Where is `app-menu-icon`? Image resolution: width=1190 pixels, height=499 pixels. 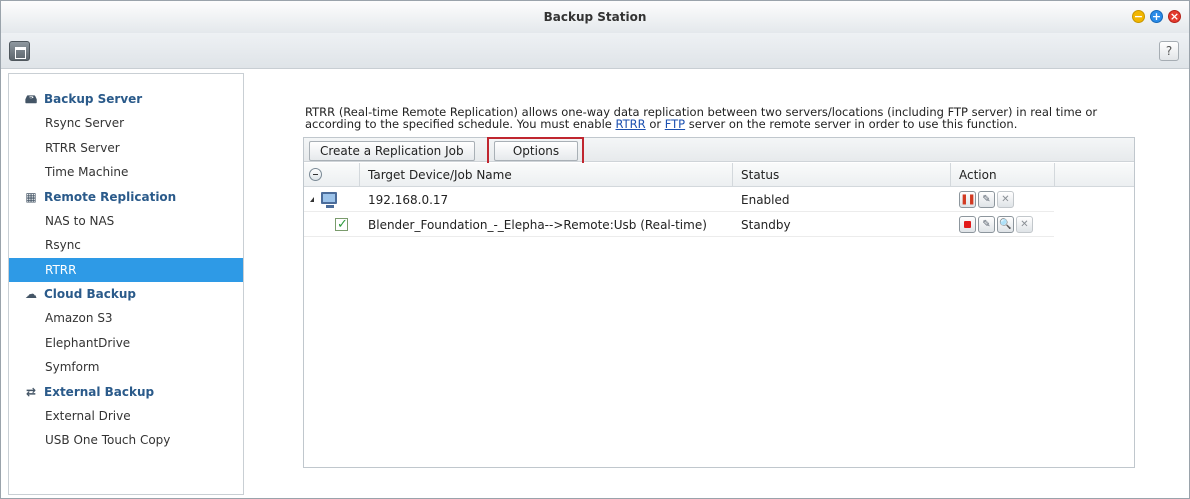
app-menu-icon is located at coordinates (19, 51).